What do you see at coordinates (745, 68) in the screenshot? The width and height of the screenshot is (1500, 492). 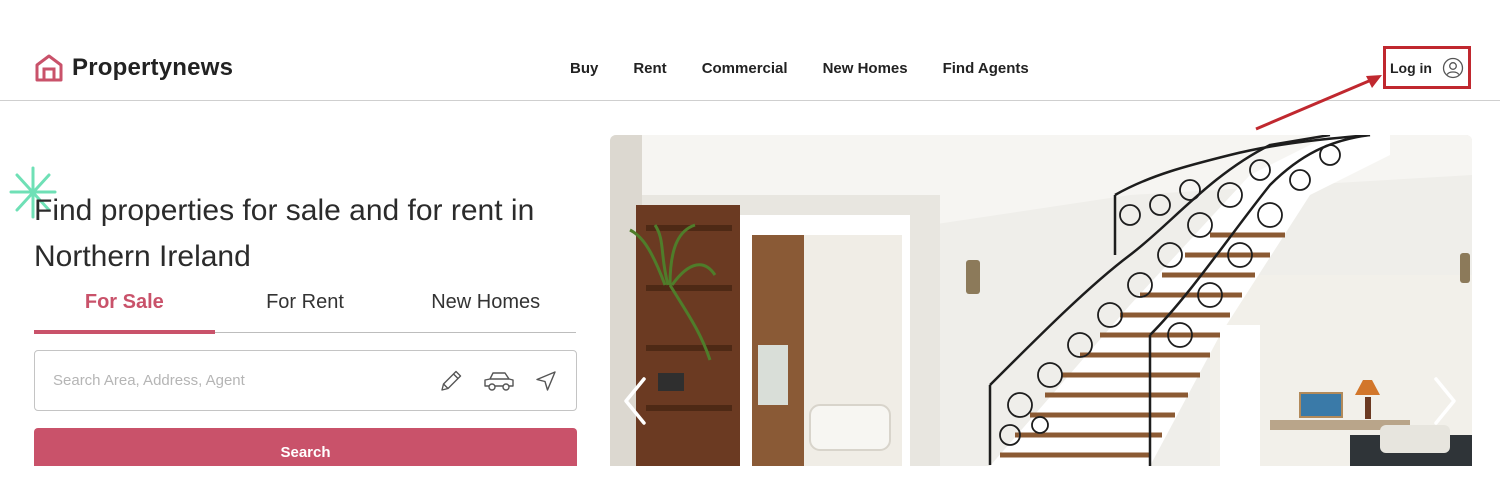 I see `nav-item-commercial: Commercial` at bounding box center [745, 68].